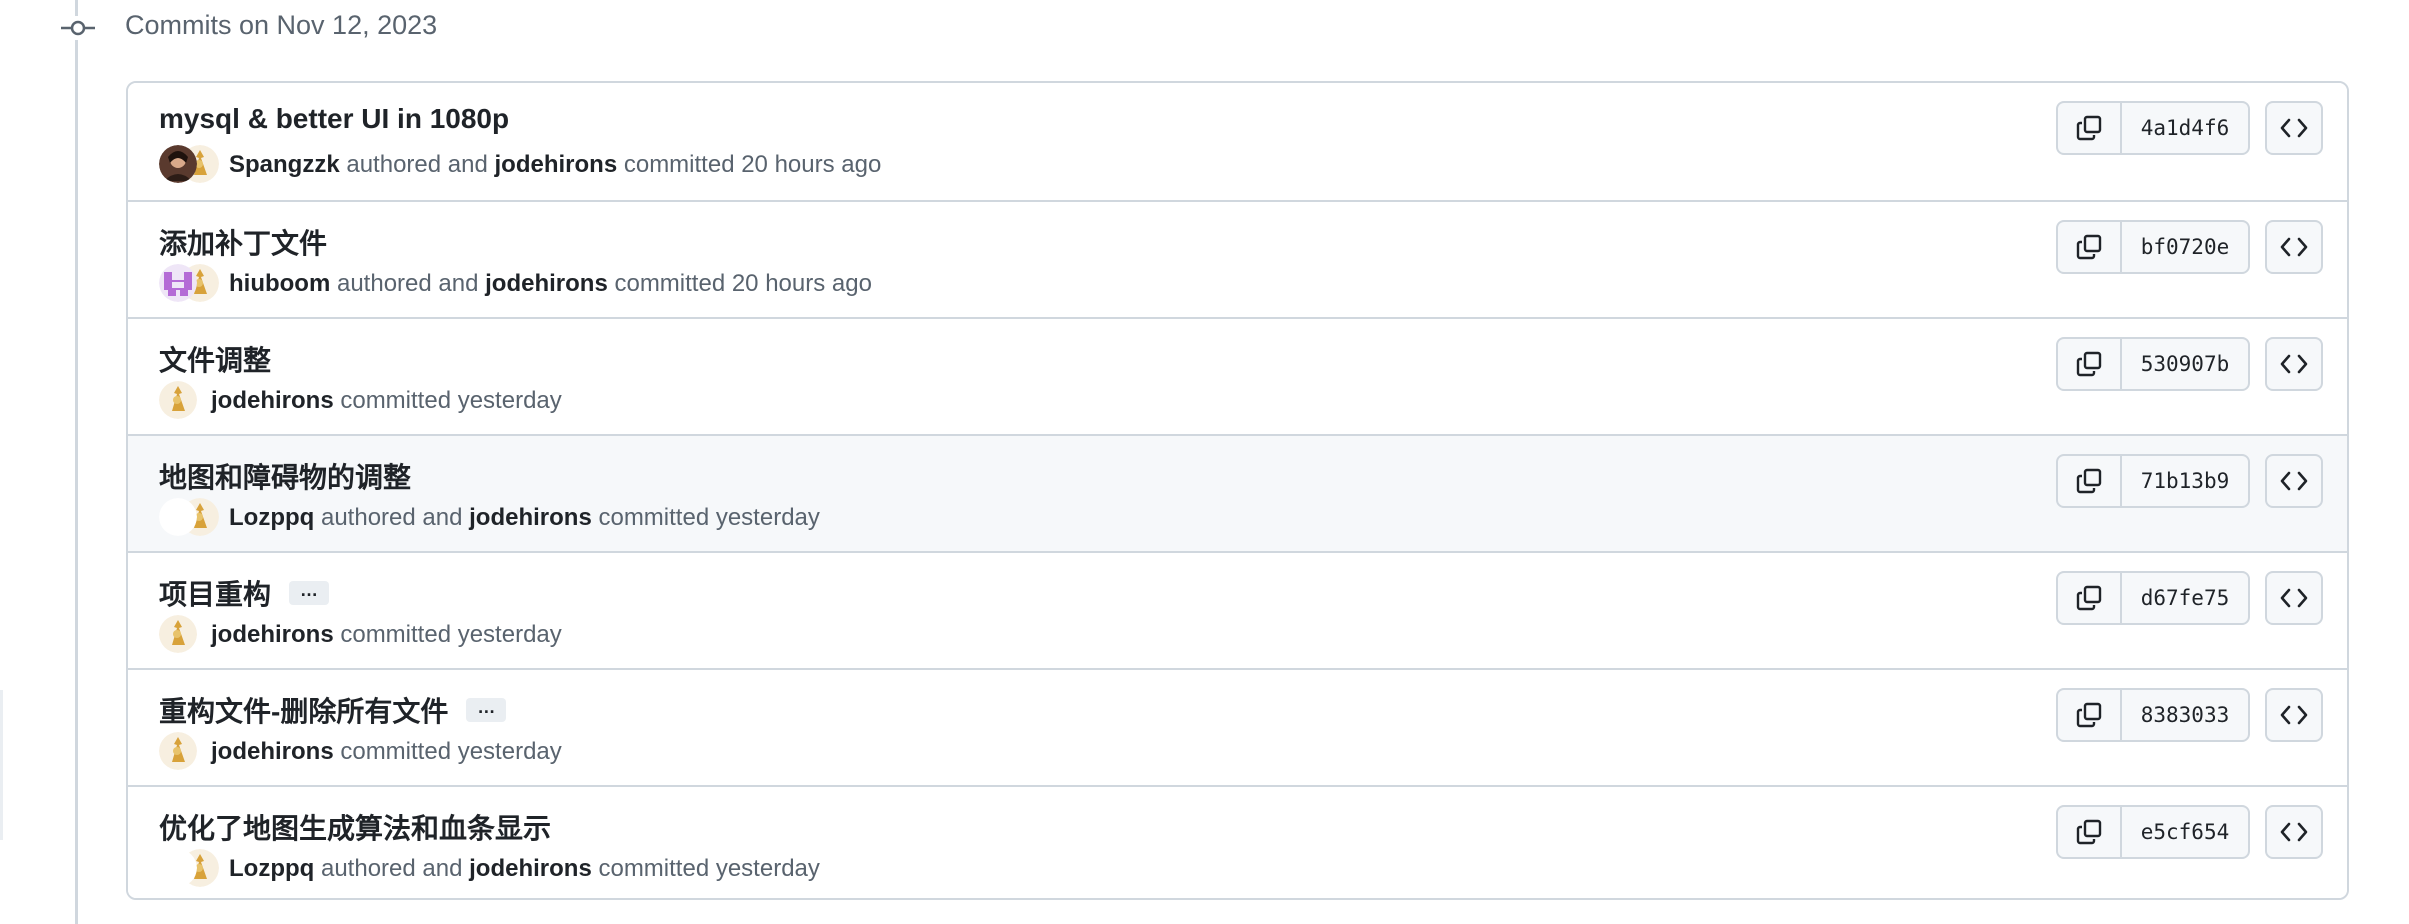 This screenshot has height=924, width=2409. Describe the element at coordinates (2185, 364) in the screenshot. I see `commit-sha-link: 530907b` at that location.